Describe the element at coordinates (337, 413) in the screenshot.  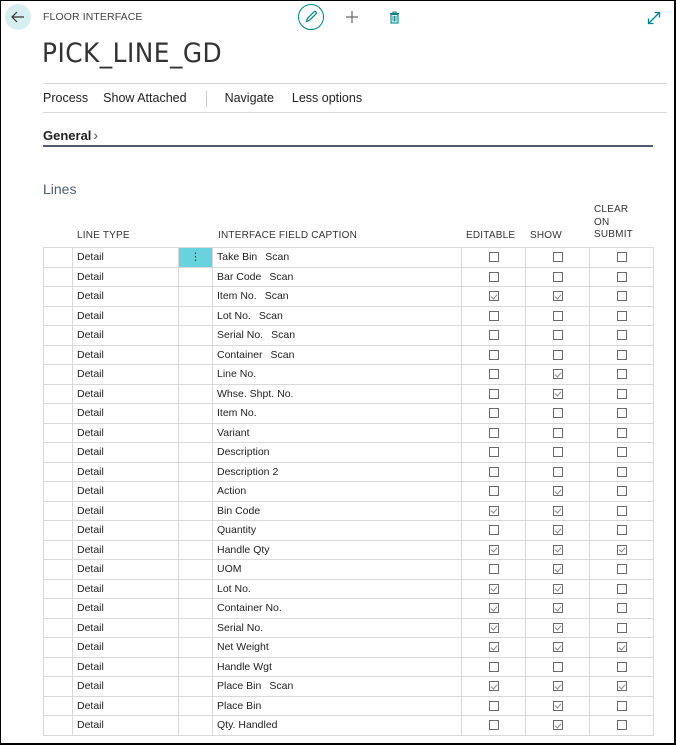
I see `caption-cell: Item No.` at that location.